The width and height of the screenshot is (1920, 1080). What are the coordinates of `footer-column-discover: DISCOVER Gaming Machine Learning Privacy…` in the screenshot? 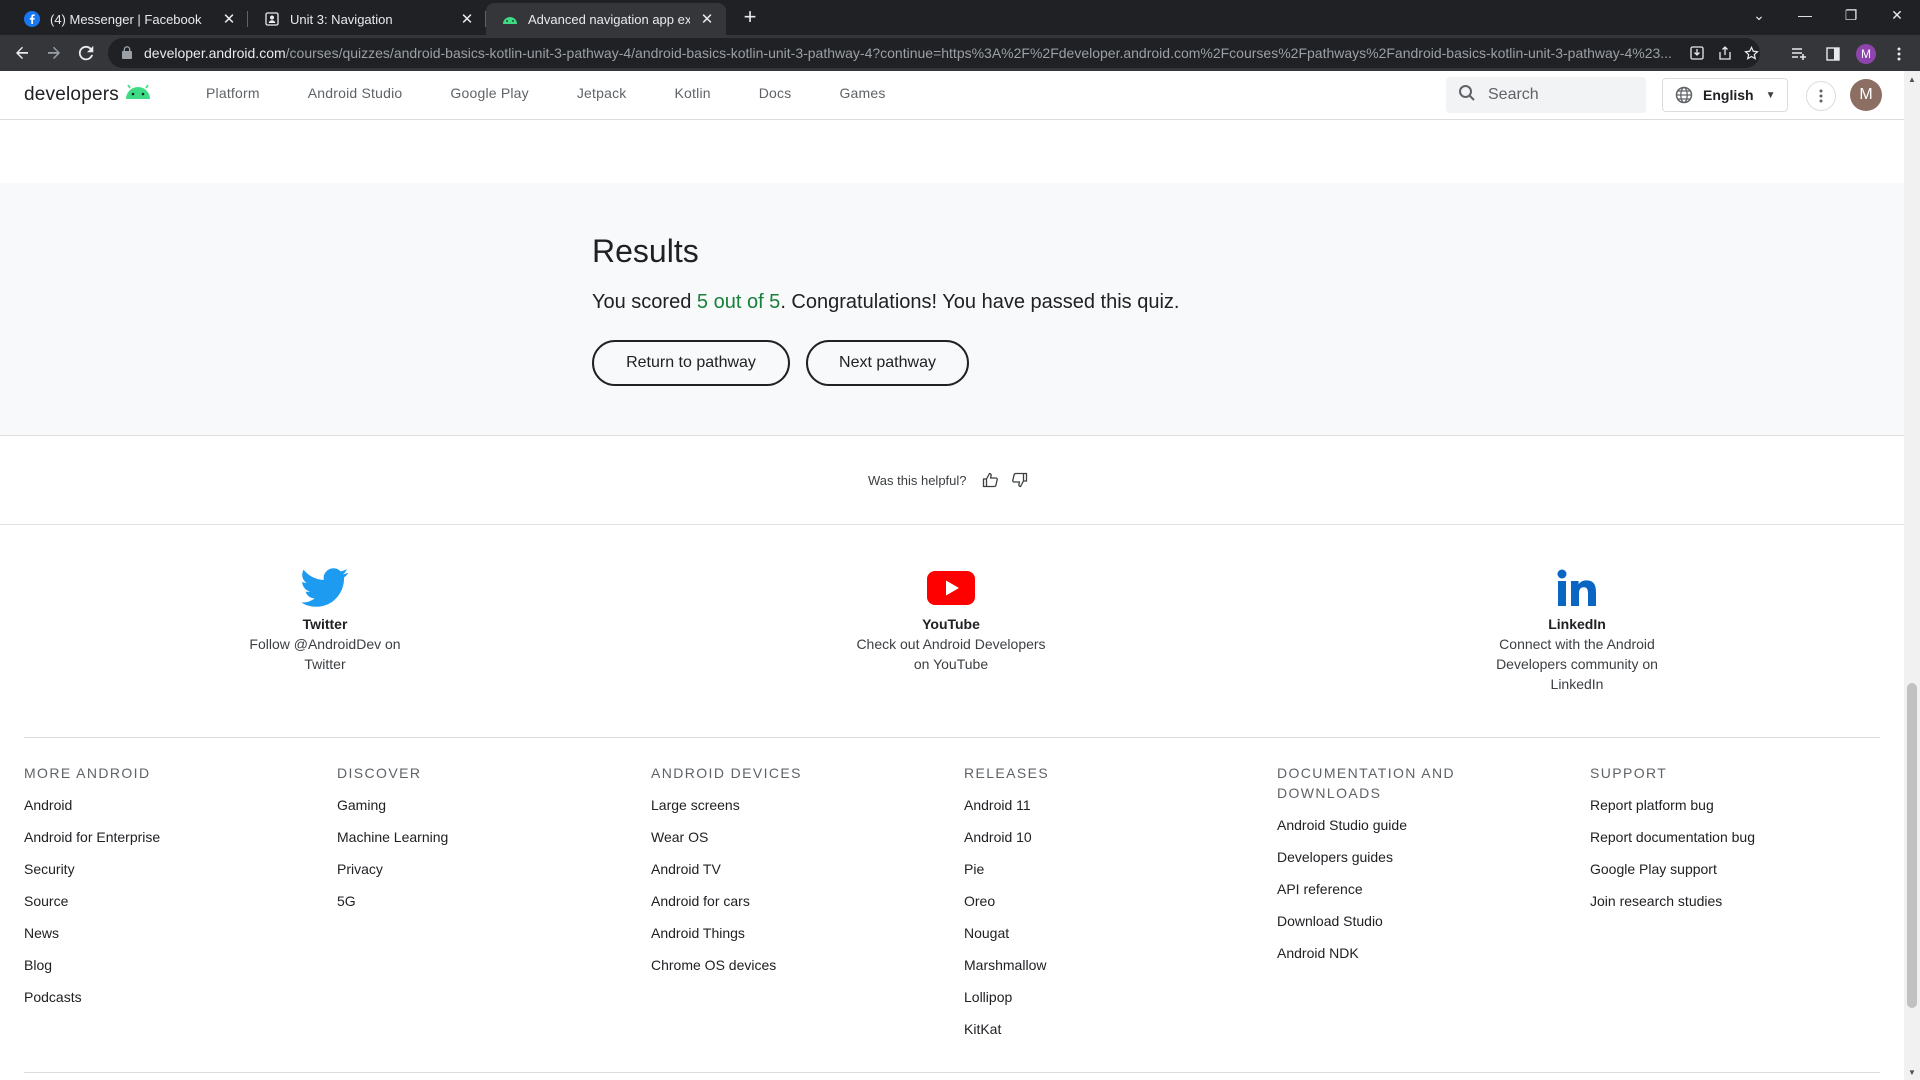 It's located at (457, 843).